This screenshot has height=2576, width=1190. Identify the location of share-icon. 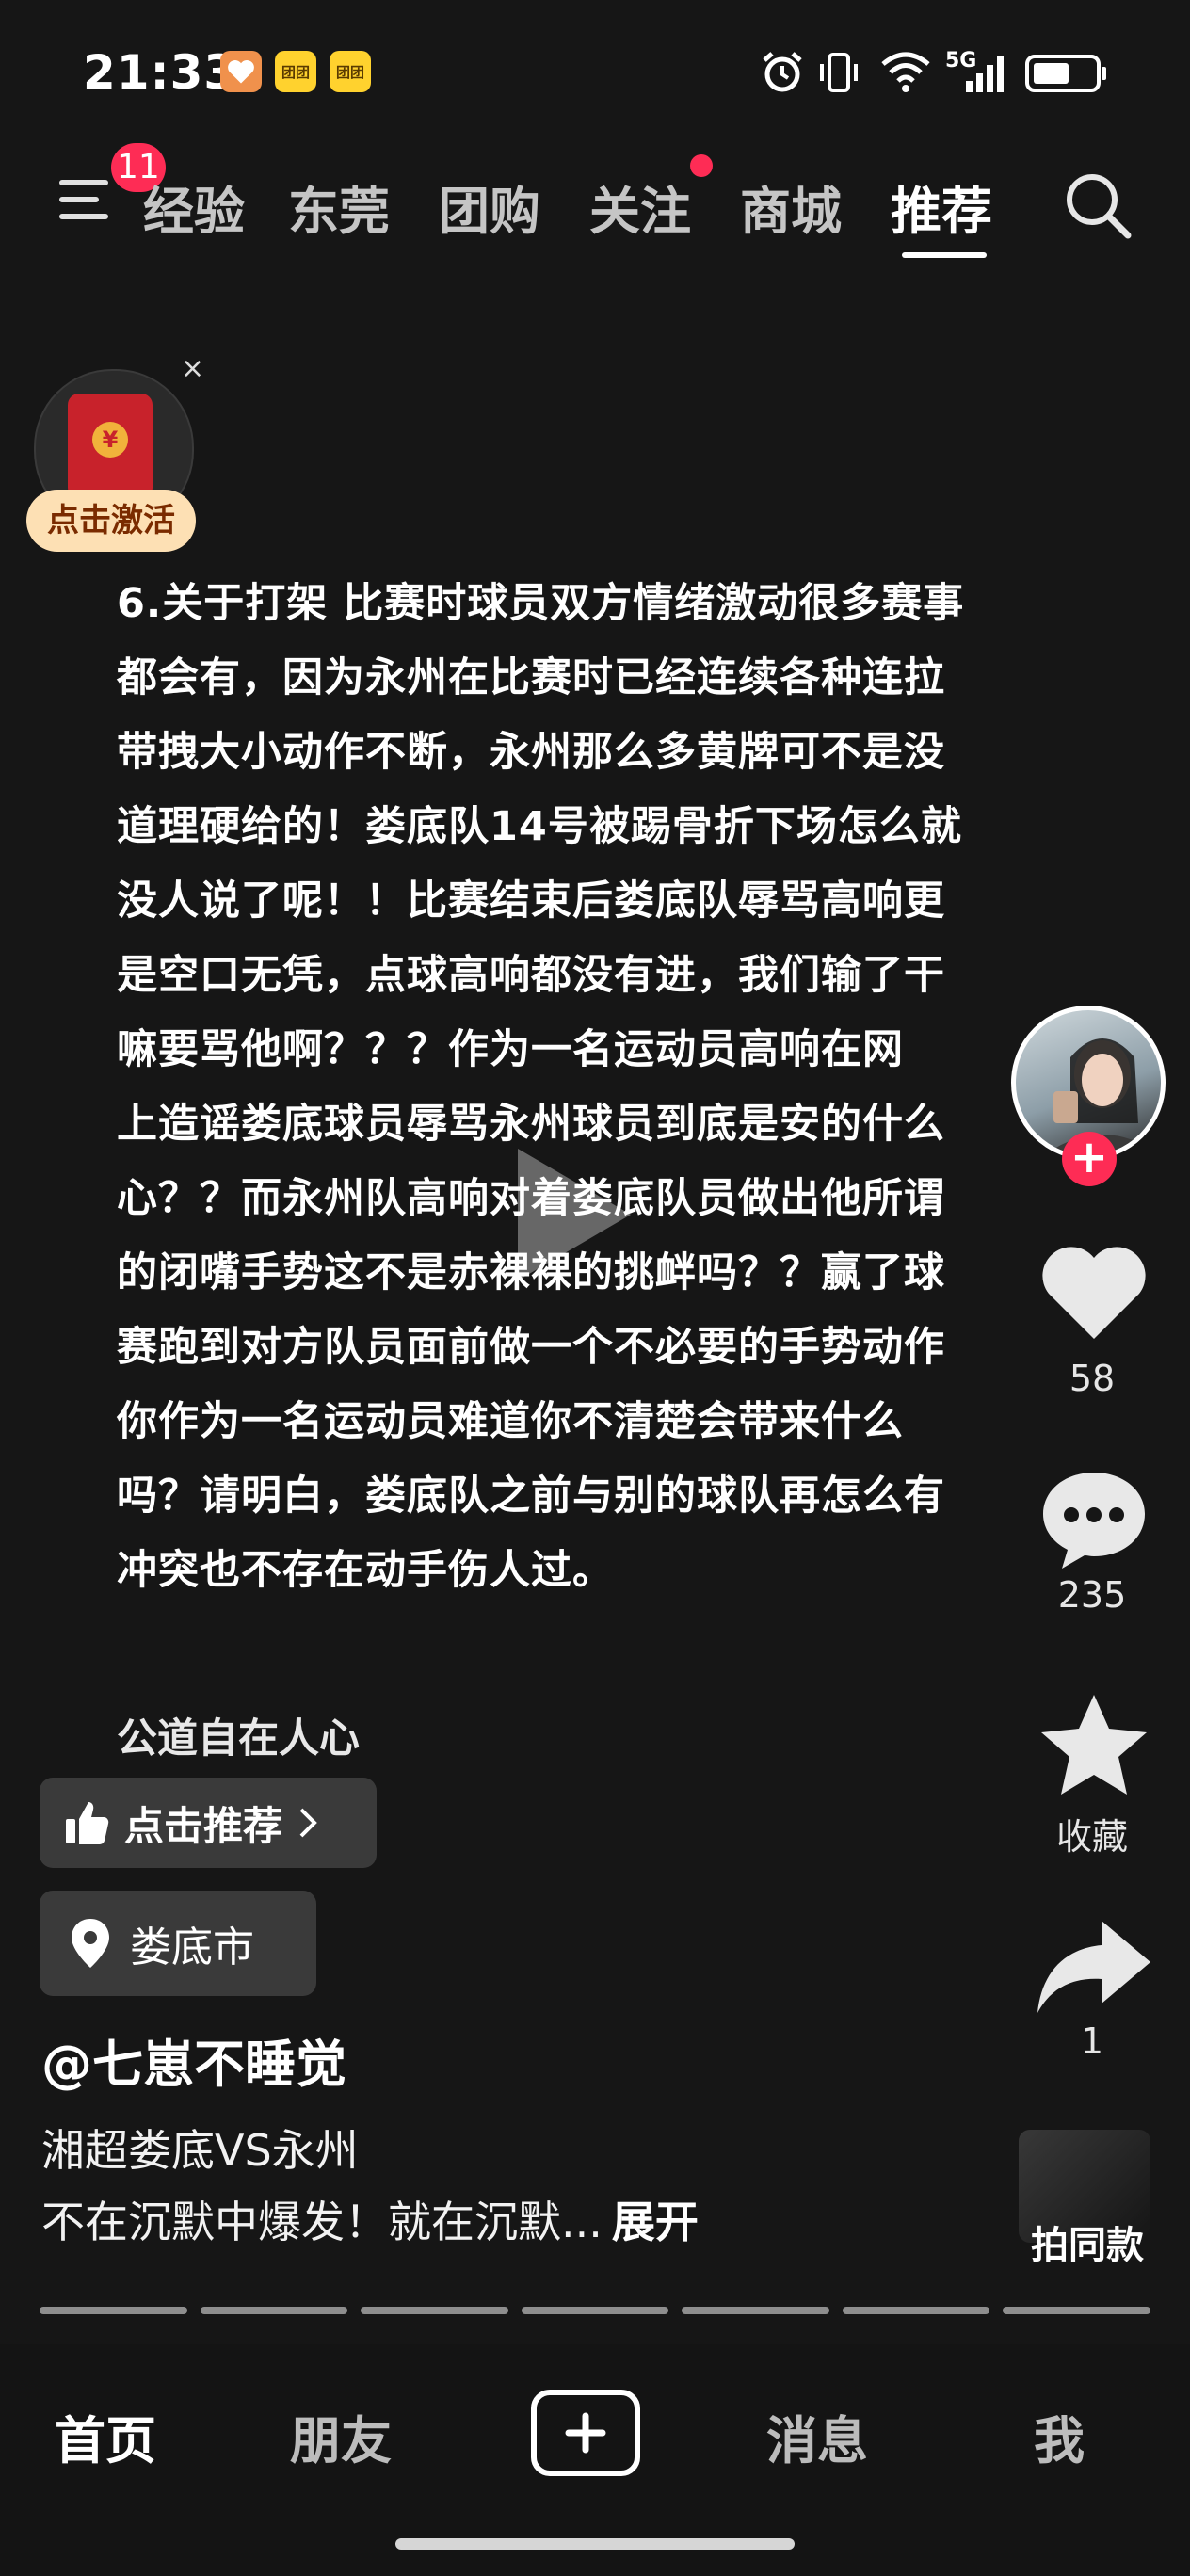
(1094, 1967).